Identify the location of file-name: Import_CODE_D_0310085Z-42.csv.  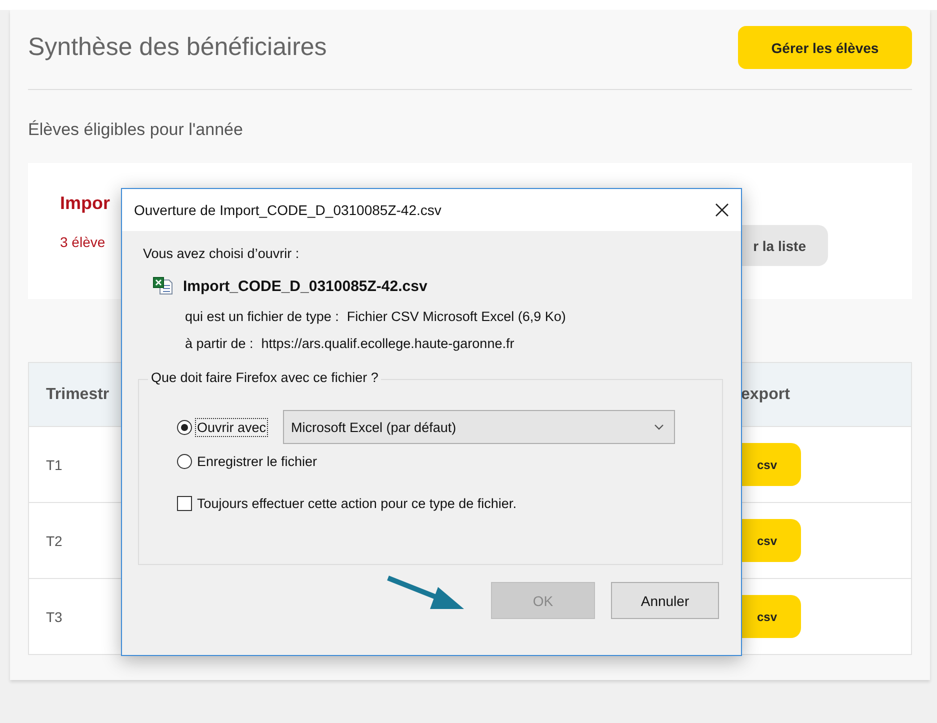
(305, 286).